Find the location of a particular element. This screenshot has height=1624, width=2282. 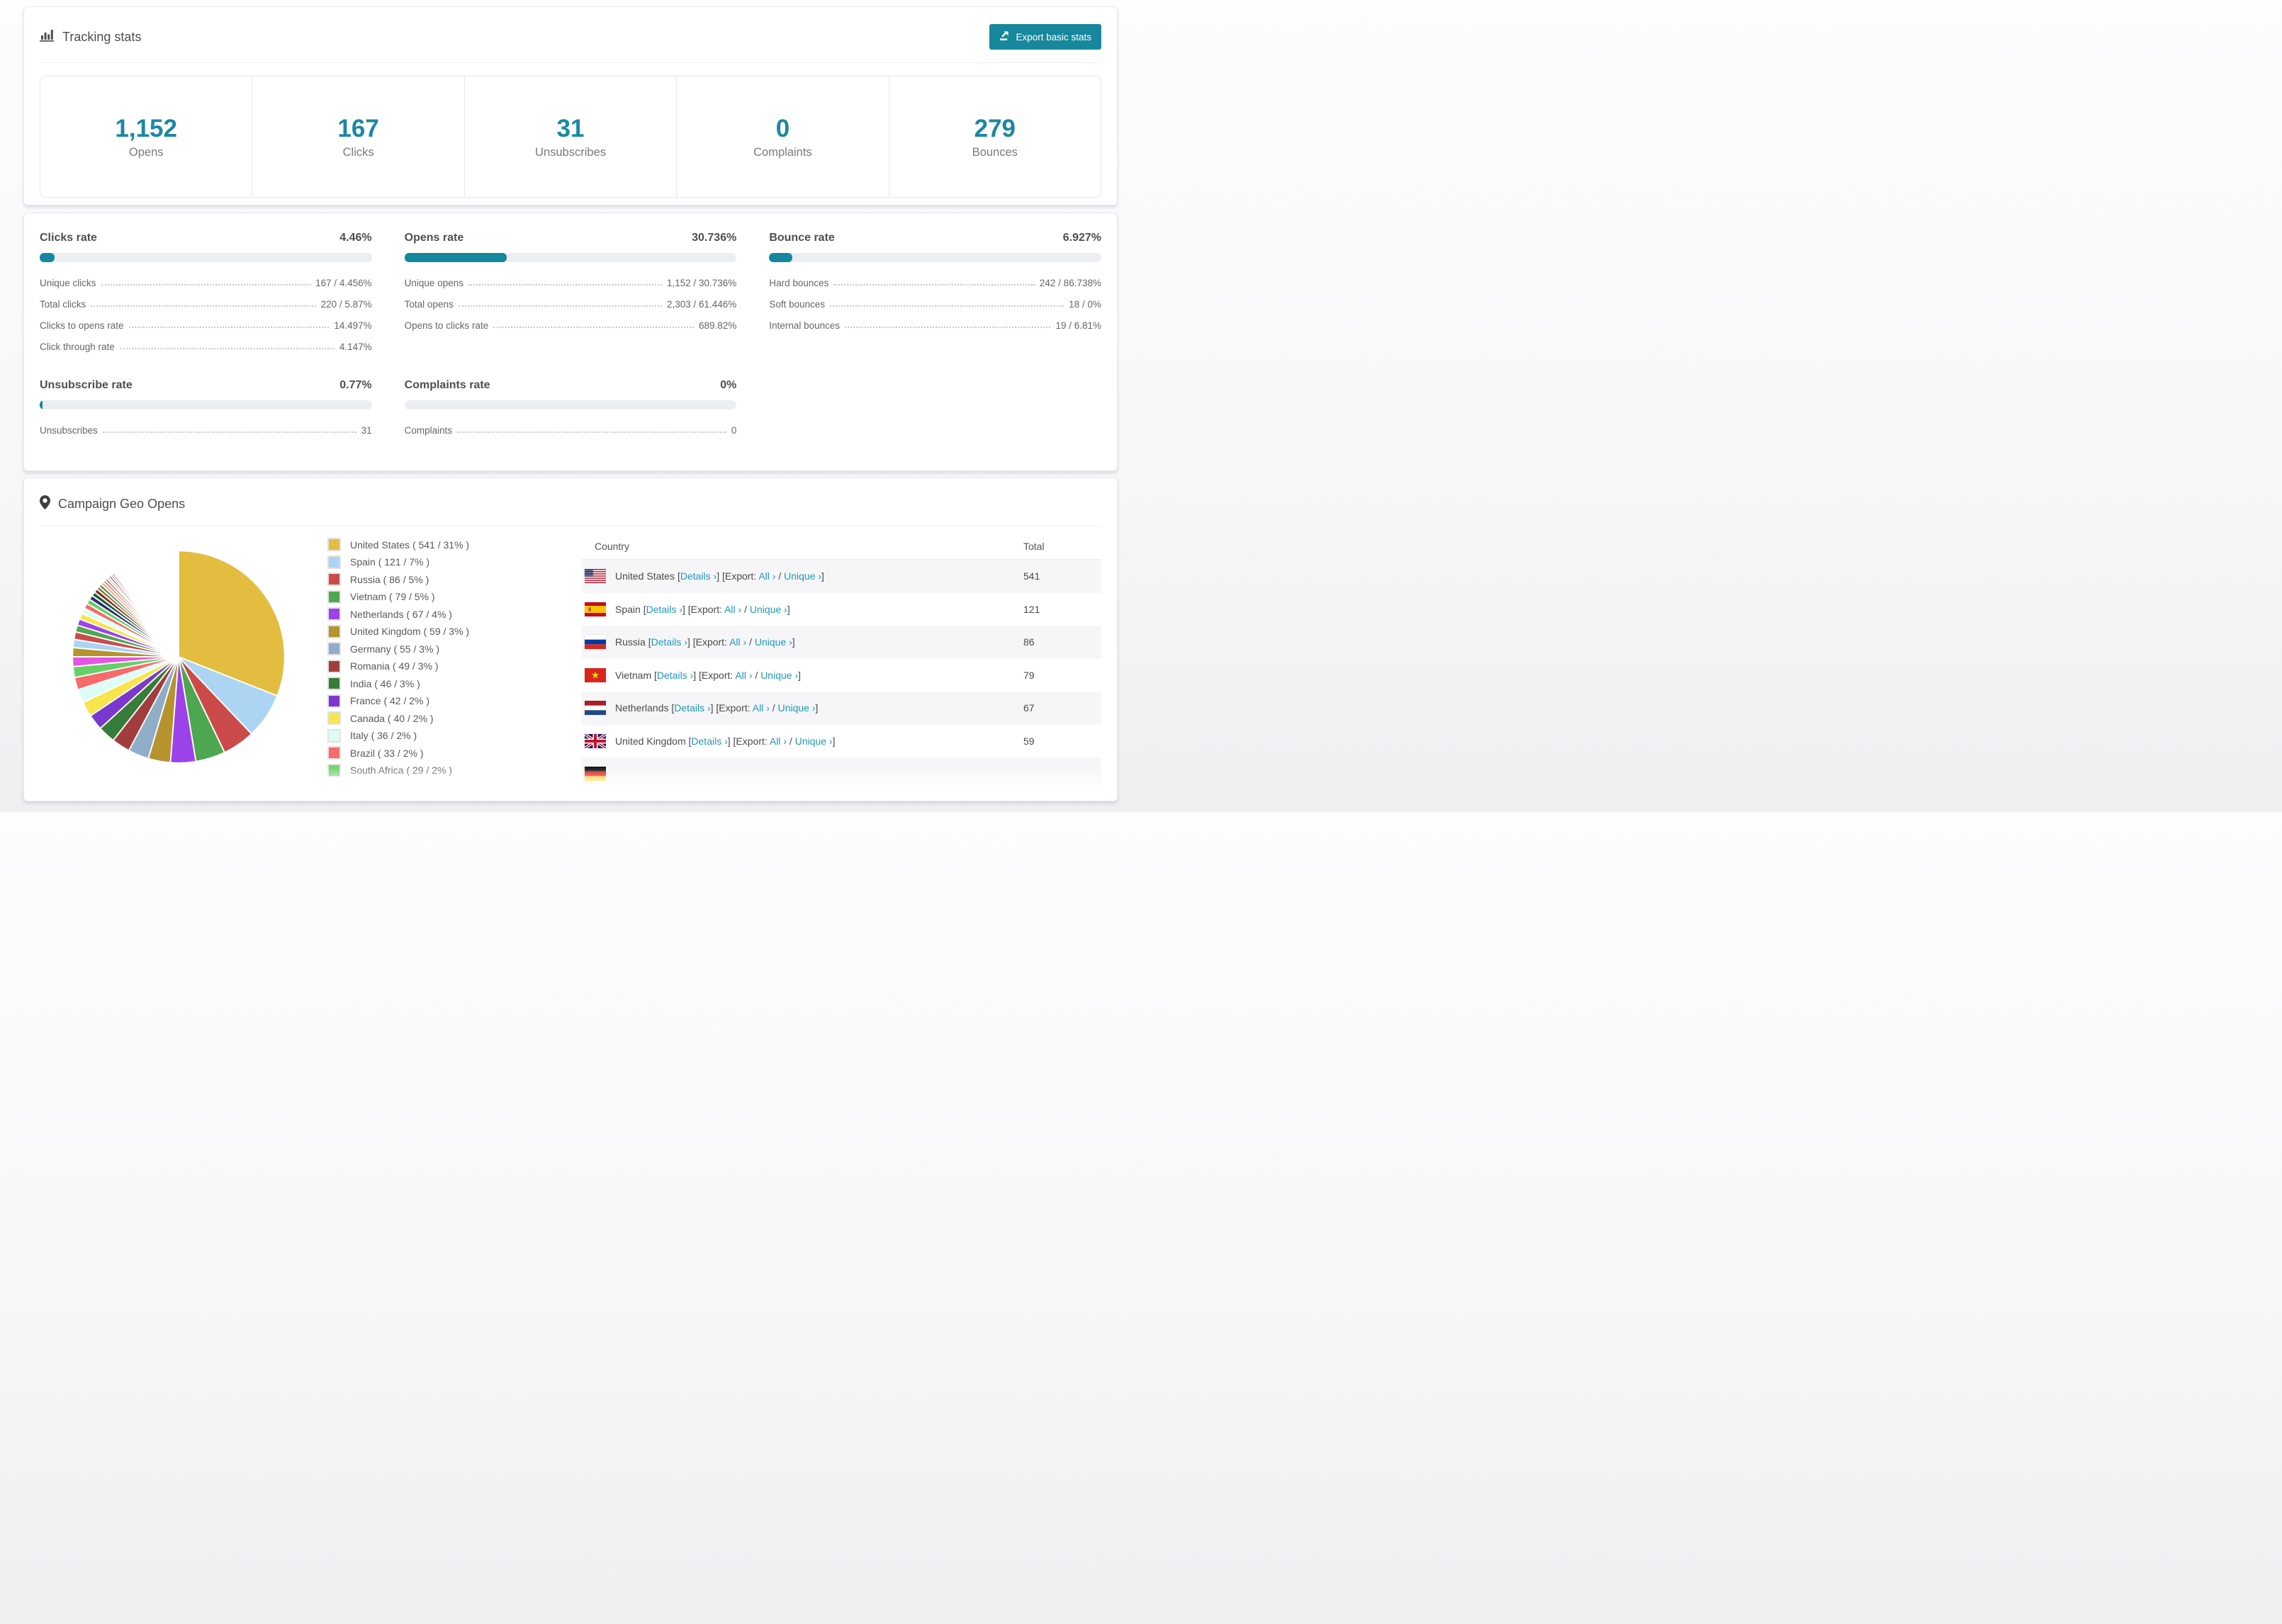

legend-item: Russia ( 86 / 5% ) is located at coordinates (398, 580).